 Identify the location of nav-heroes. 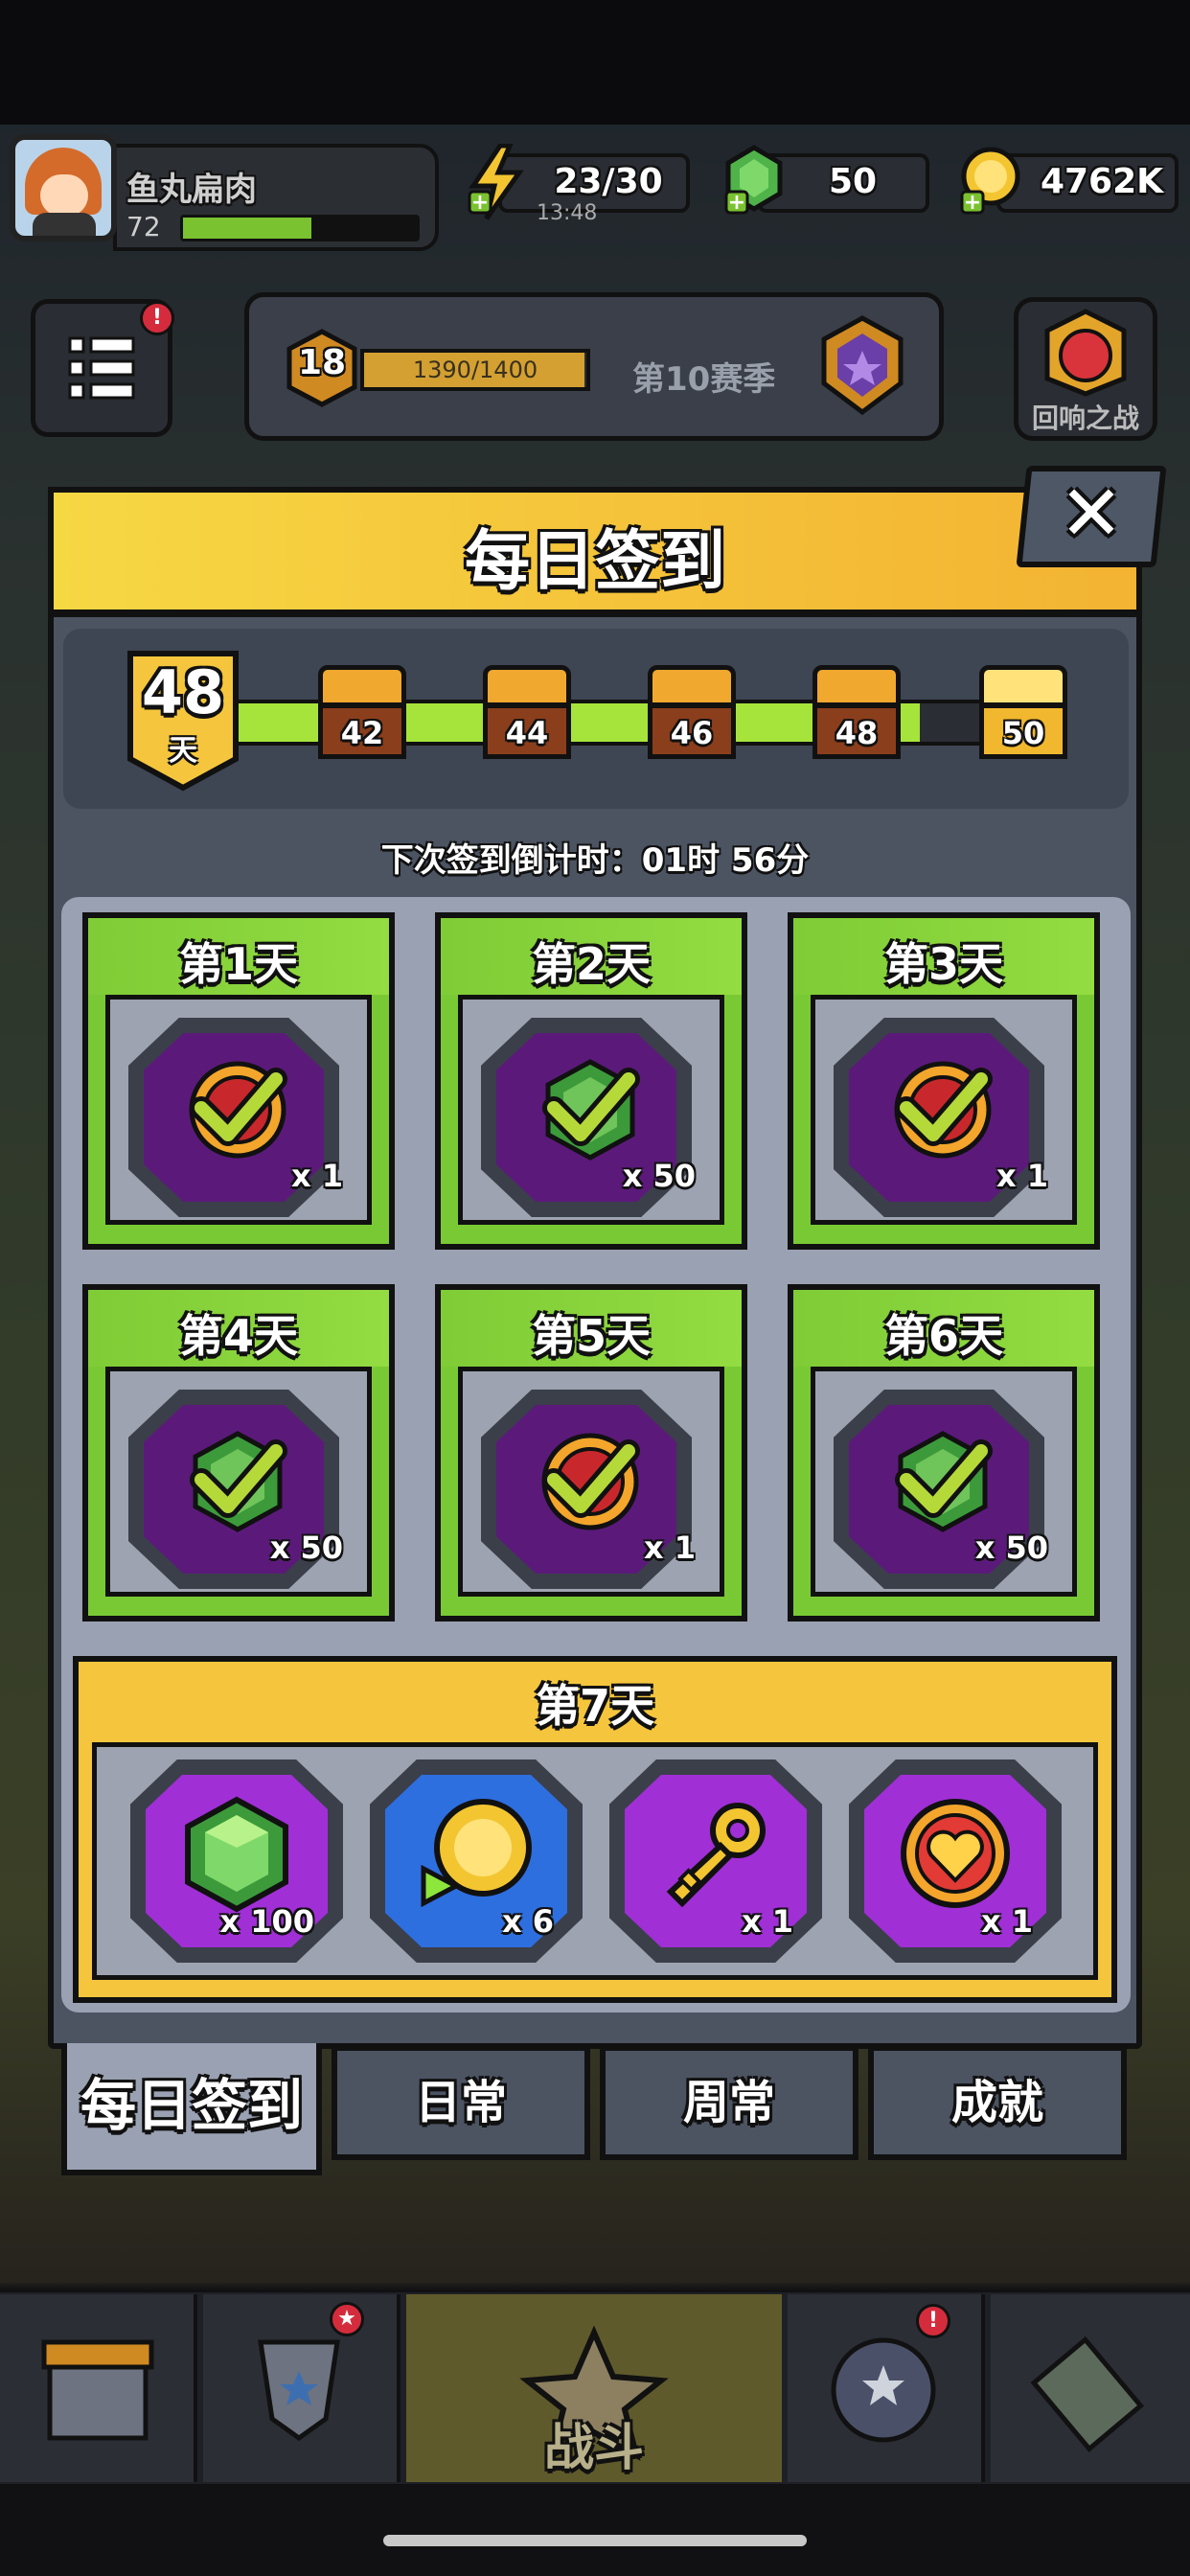
(887, 2388).